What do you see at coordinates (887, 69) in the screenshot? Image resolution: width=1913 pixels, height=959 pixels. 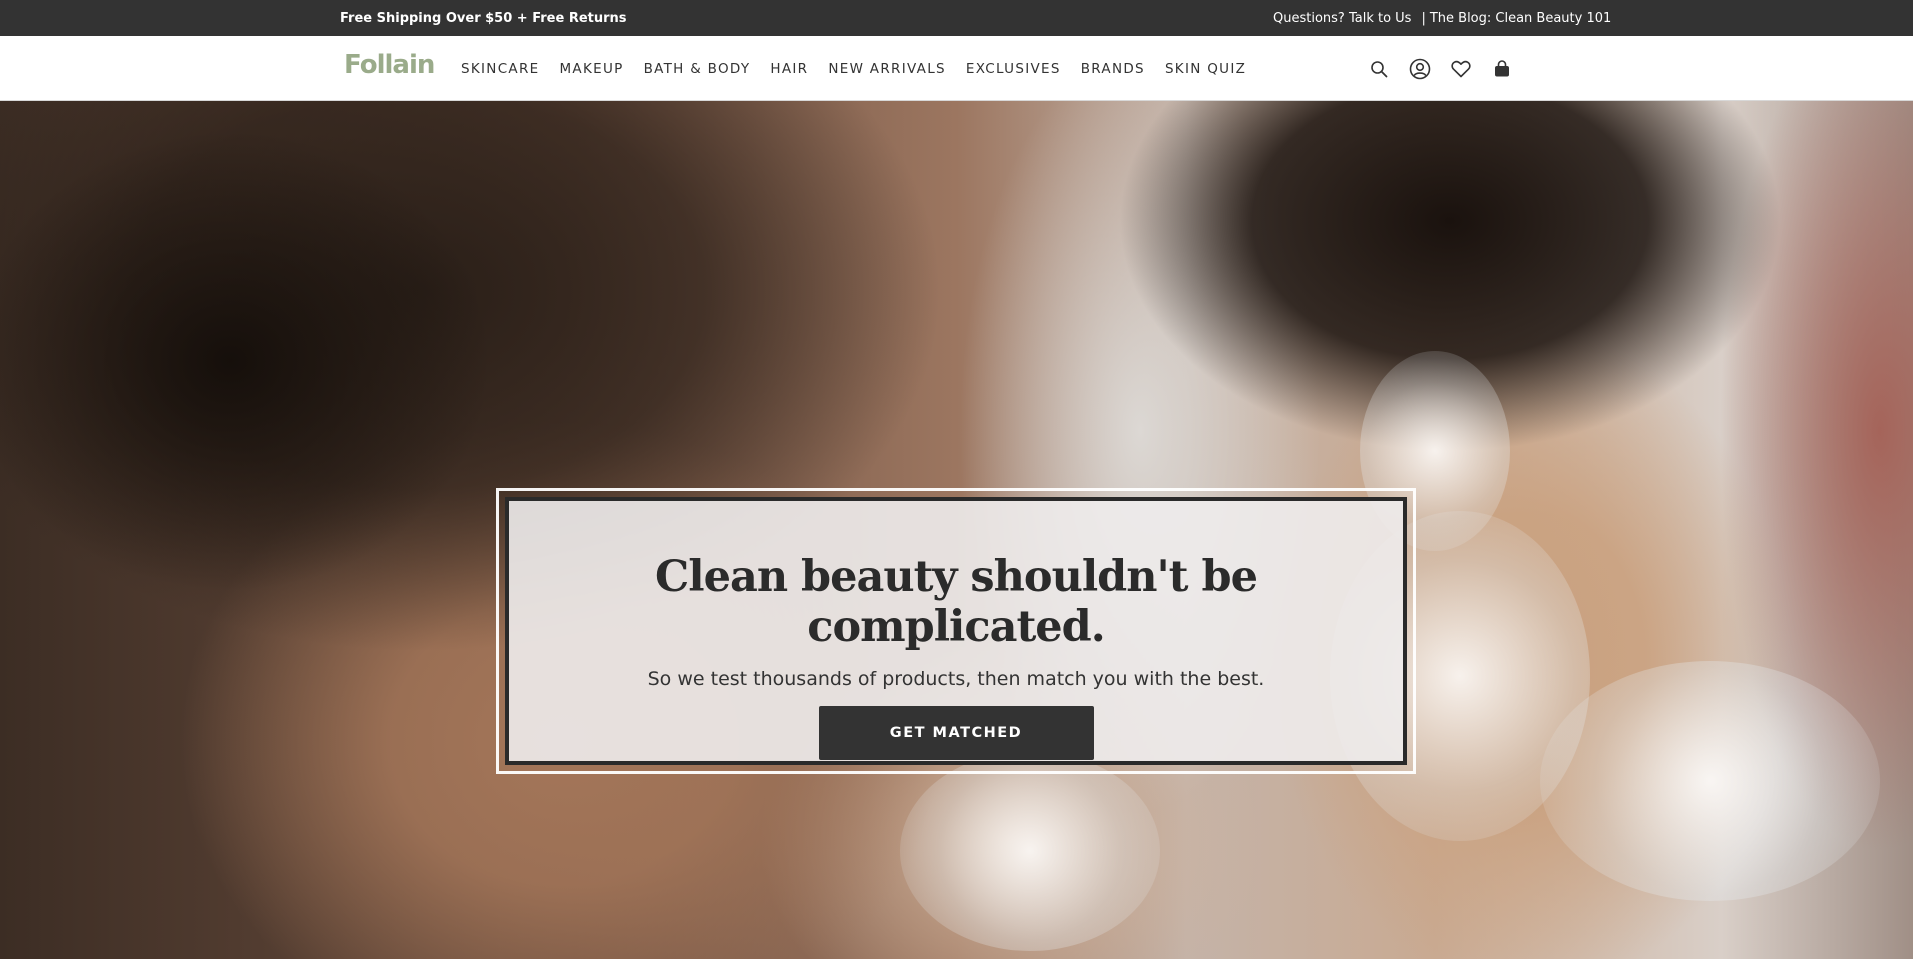 I see `nav-item-new-arrivals: NEW ARRIVALS` at bounding box center [887, 69].